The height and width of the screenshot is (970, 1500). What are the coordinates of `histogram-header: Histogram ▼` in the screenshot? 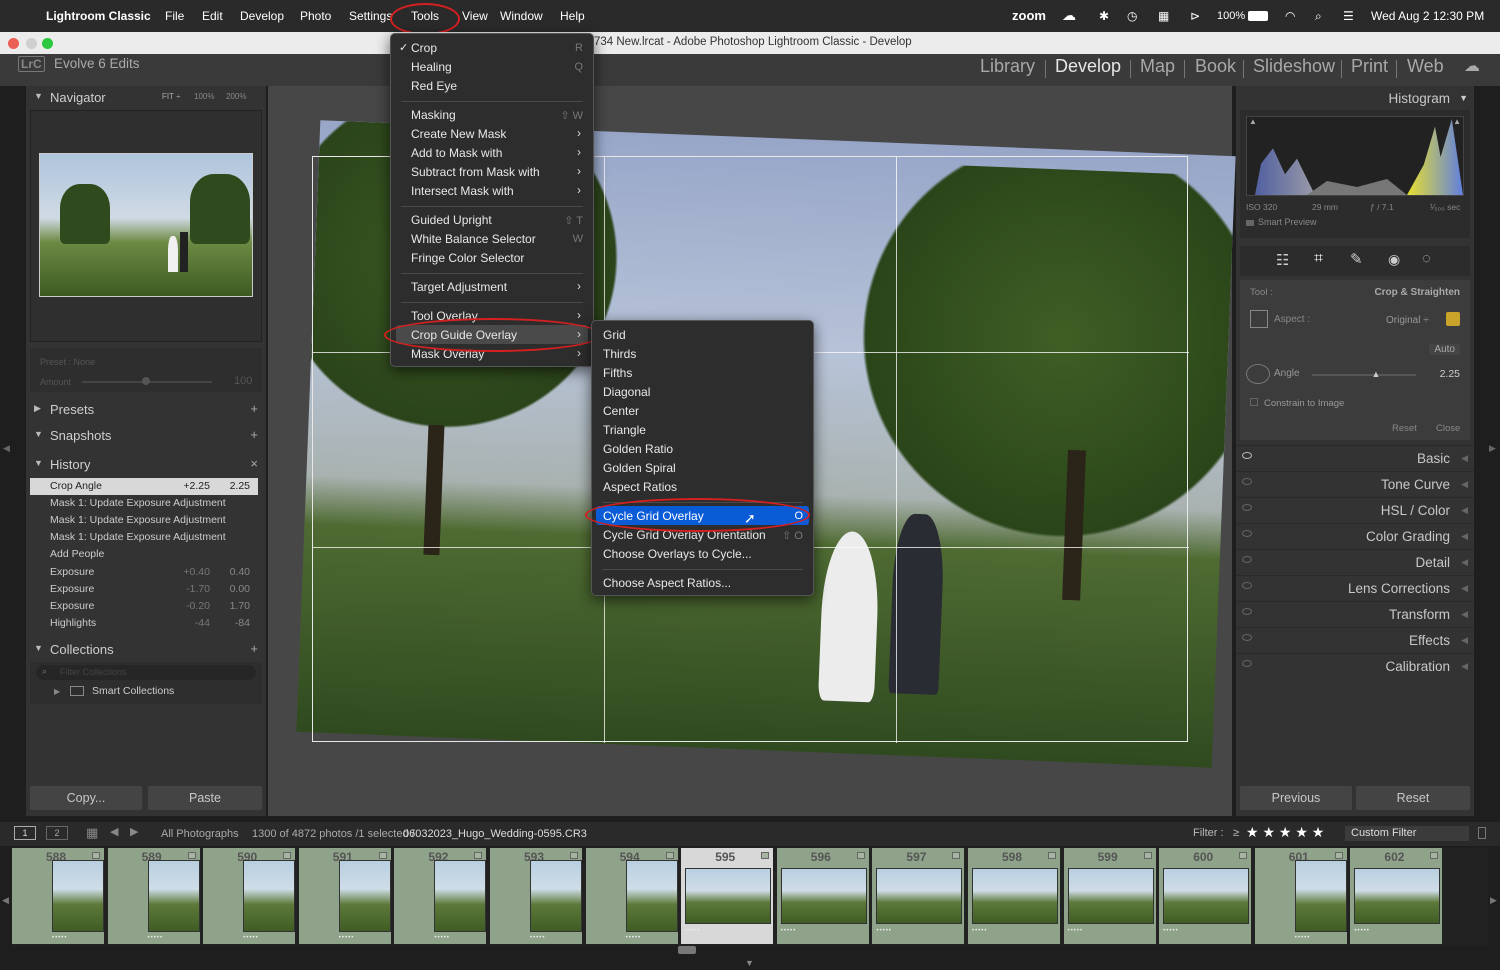 It's located at (1355, 98).